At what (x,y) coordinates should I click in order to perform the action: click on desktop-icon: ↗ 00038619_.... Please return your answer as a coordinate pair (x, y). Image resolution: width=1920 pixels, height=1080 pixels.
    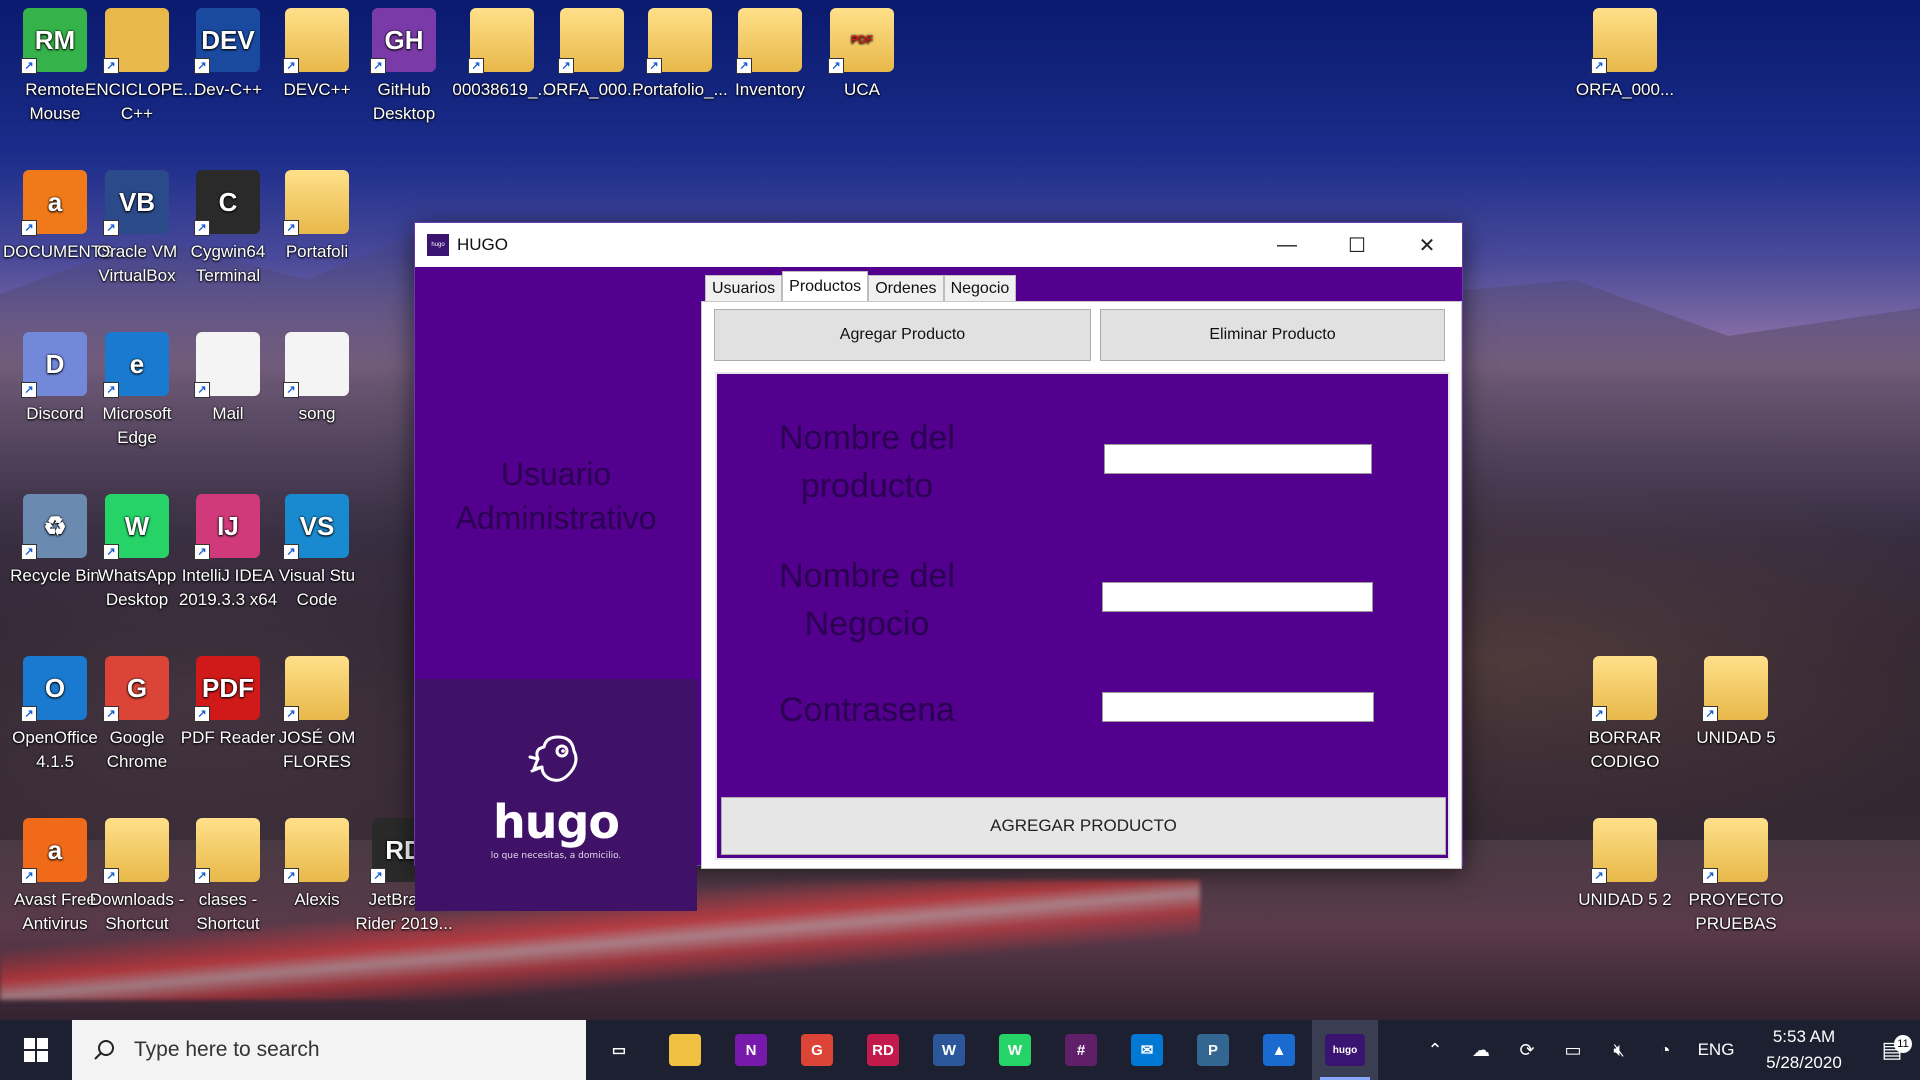
    Looking at the image, I should click on (502, 55).